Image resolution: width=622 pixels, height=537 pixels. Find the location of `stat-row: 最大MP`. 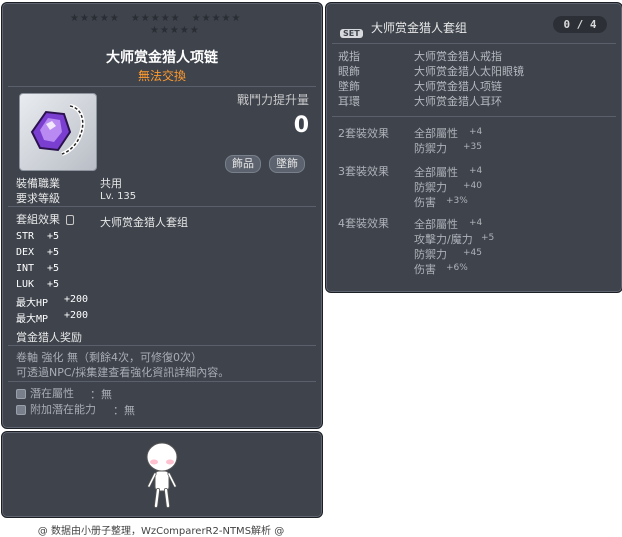

stat-row: 最大MP is located at coordinates (32, 319).